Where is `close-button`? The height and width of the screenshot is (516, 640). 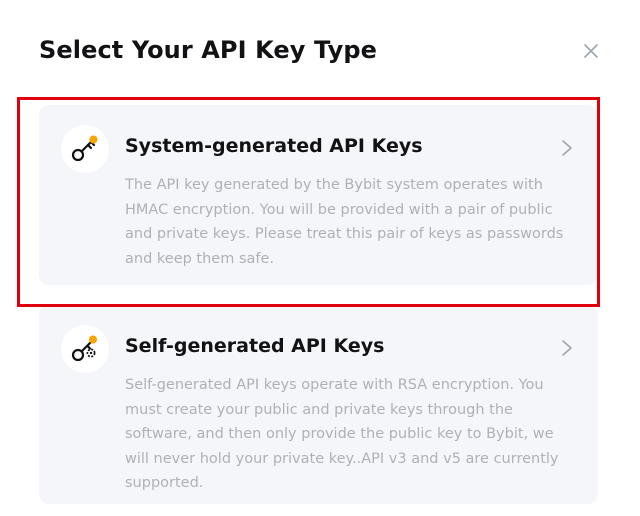 close-button is located at coordinates (591, 51).